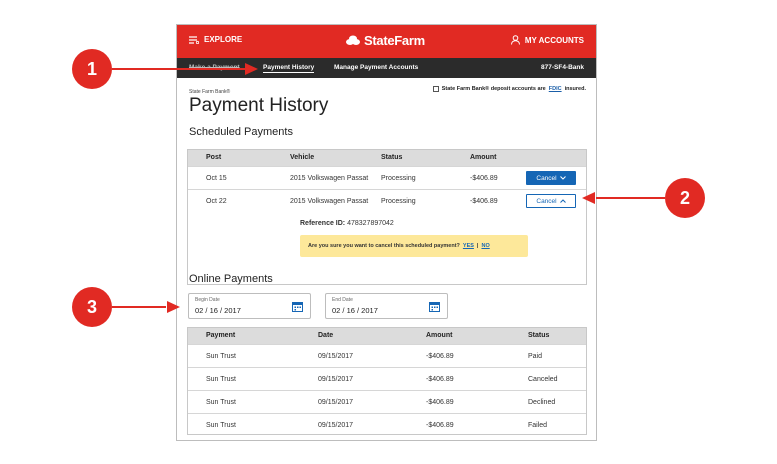  I want to click on callout-marker-2: 2, so click(685, 198).